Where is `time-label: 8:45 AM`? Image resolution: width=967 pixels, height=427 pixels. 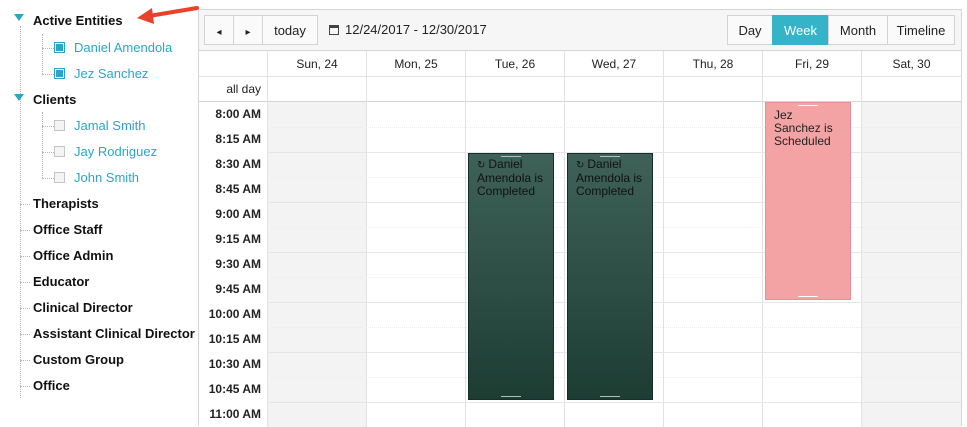
time-label: 8:45 AM is located at coordinates (238, 189).